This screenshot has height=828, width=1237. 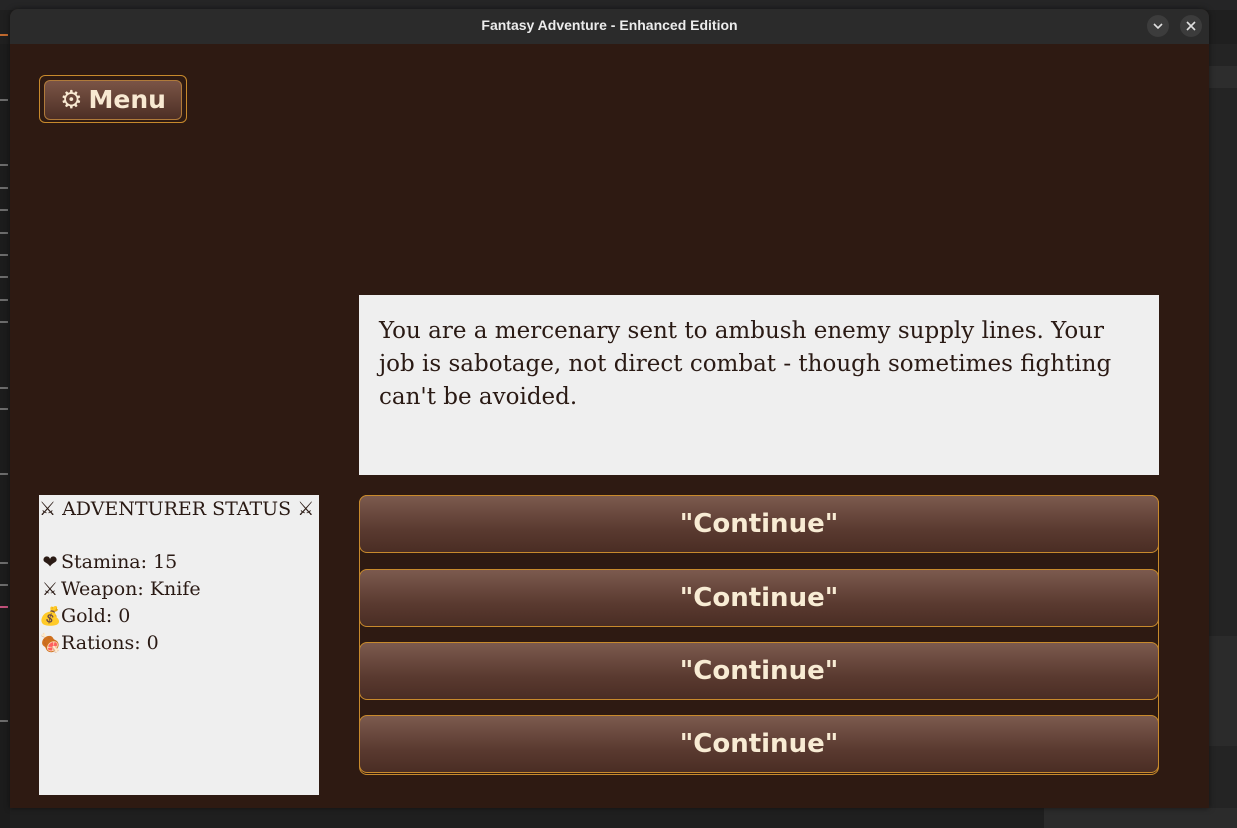 I want to click on gold-label: Gold: 0, so click(x=96, y=616).